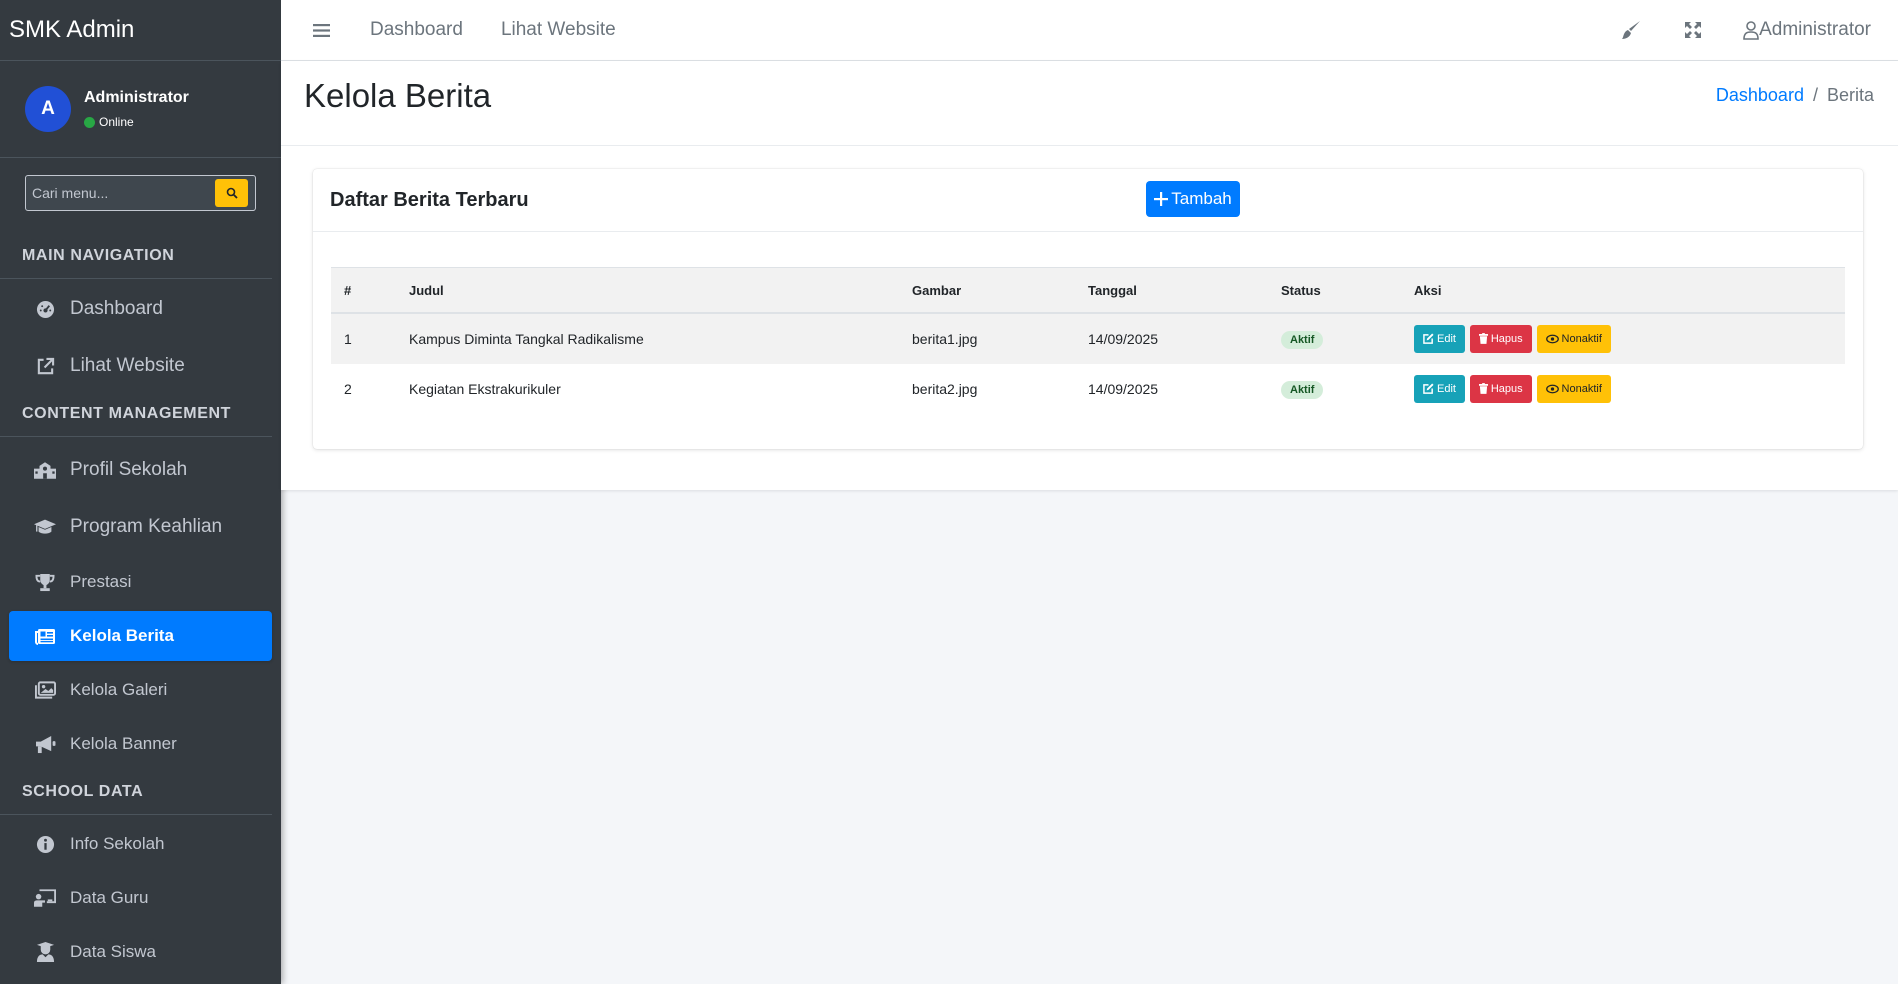  I want to click on status-badge: Aktif, so click(1302, 339).